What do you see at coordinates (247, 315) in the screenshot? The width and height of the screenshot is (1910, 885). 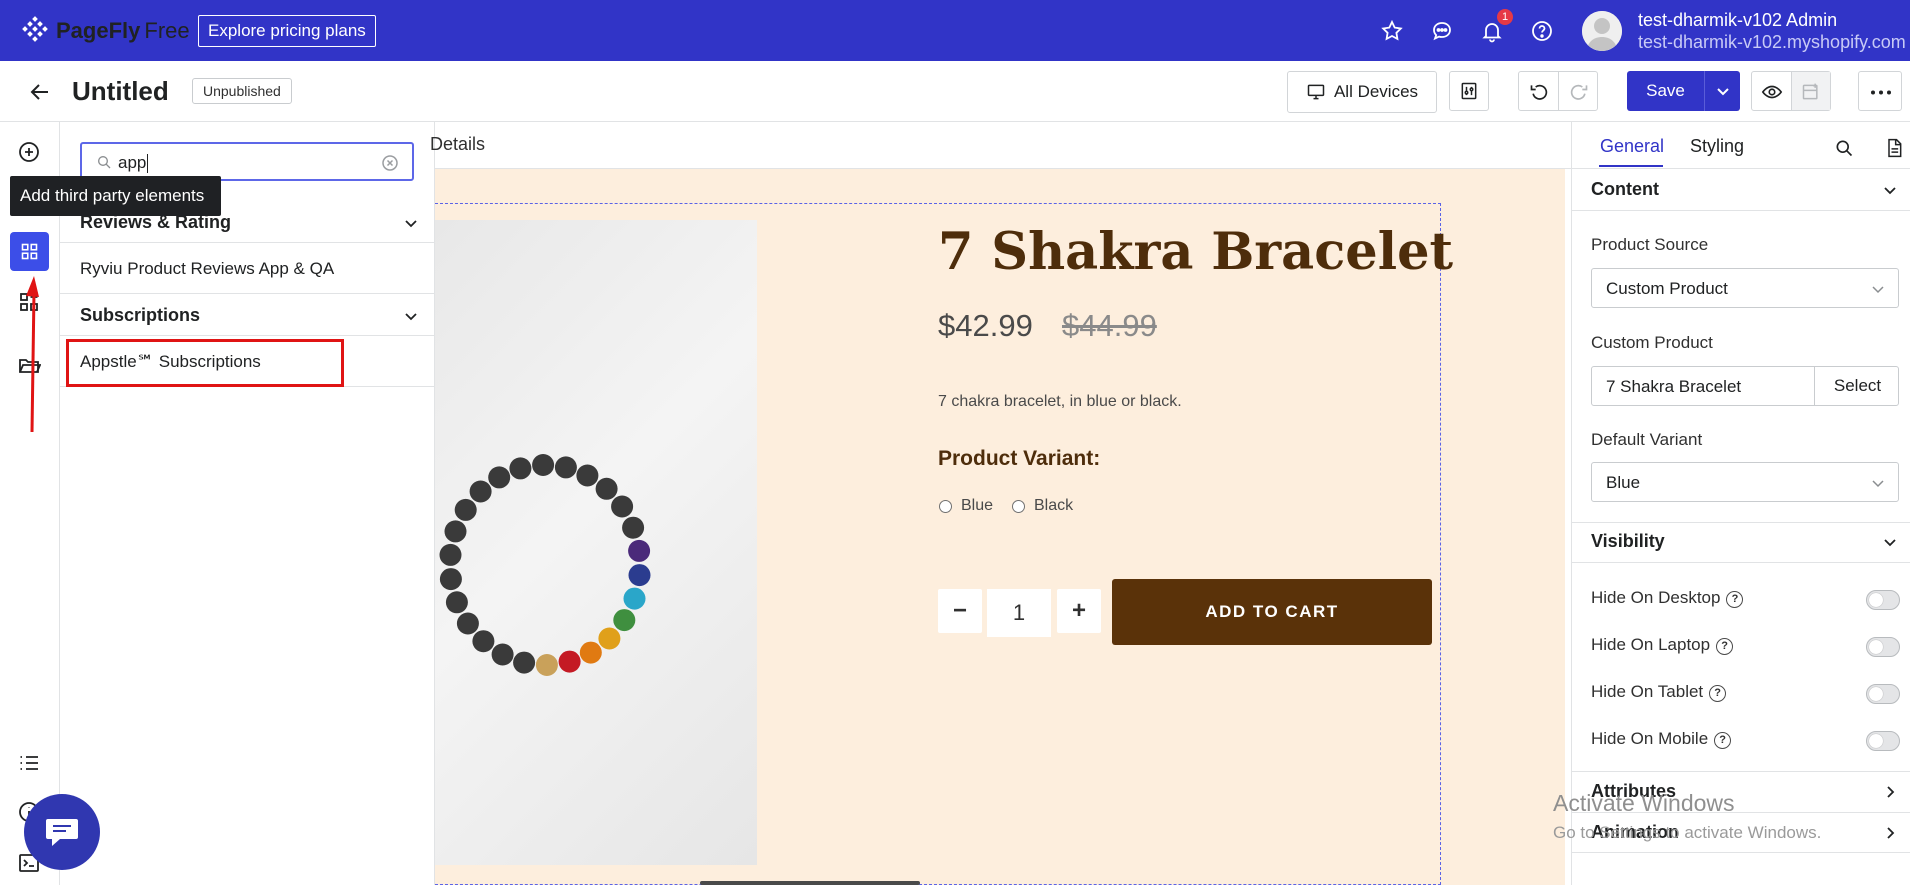 I see `section-subscriptions: Subscriptions` at bounding box center [247, 315].